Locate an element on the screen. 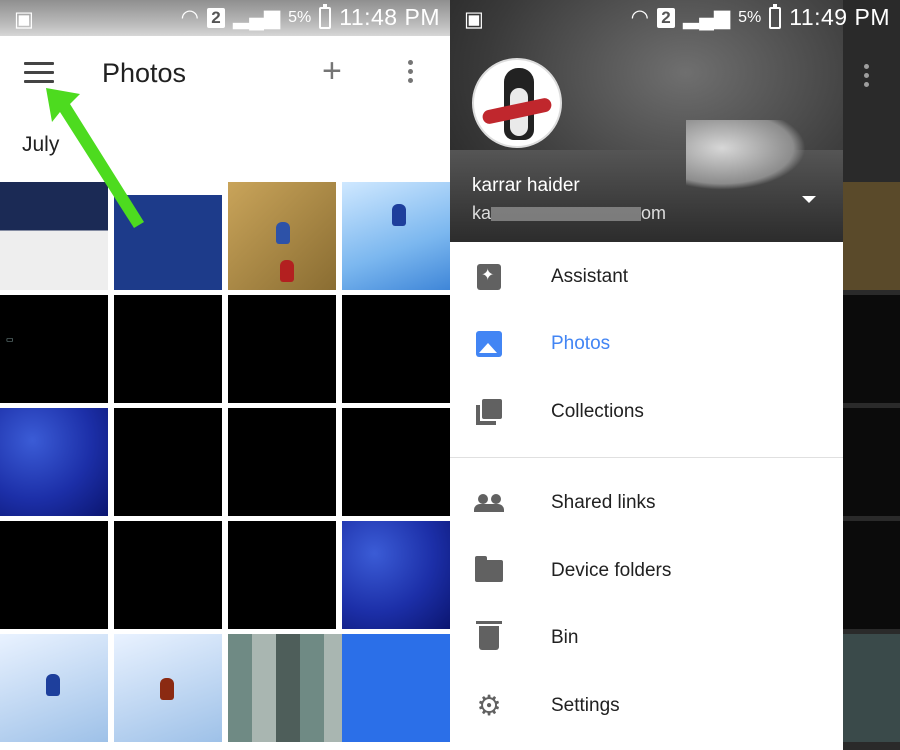 The image size is (900, 750). nav-item-collections: Collections is located at coordinates (646, 412).